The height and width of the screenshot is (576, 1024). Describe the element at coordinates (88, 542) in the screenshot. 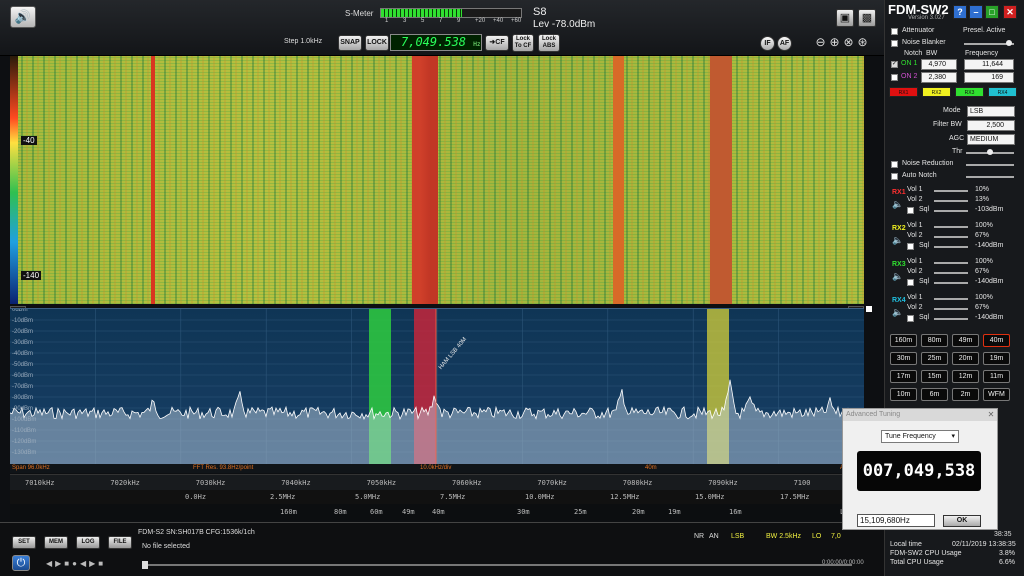

I see `log-button: LOG` at that location.